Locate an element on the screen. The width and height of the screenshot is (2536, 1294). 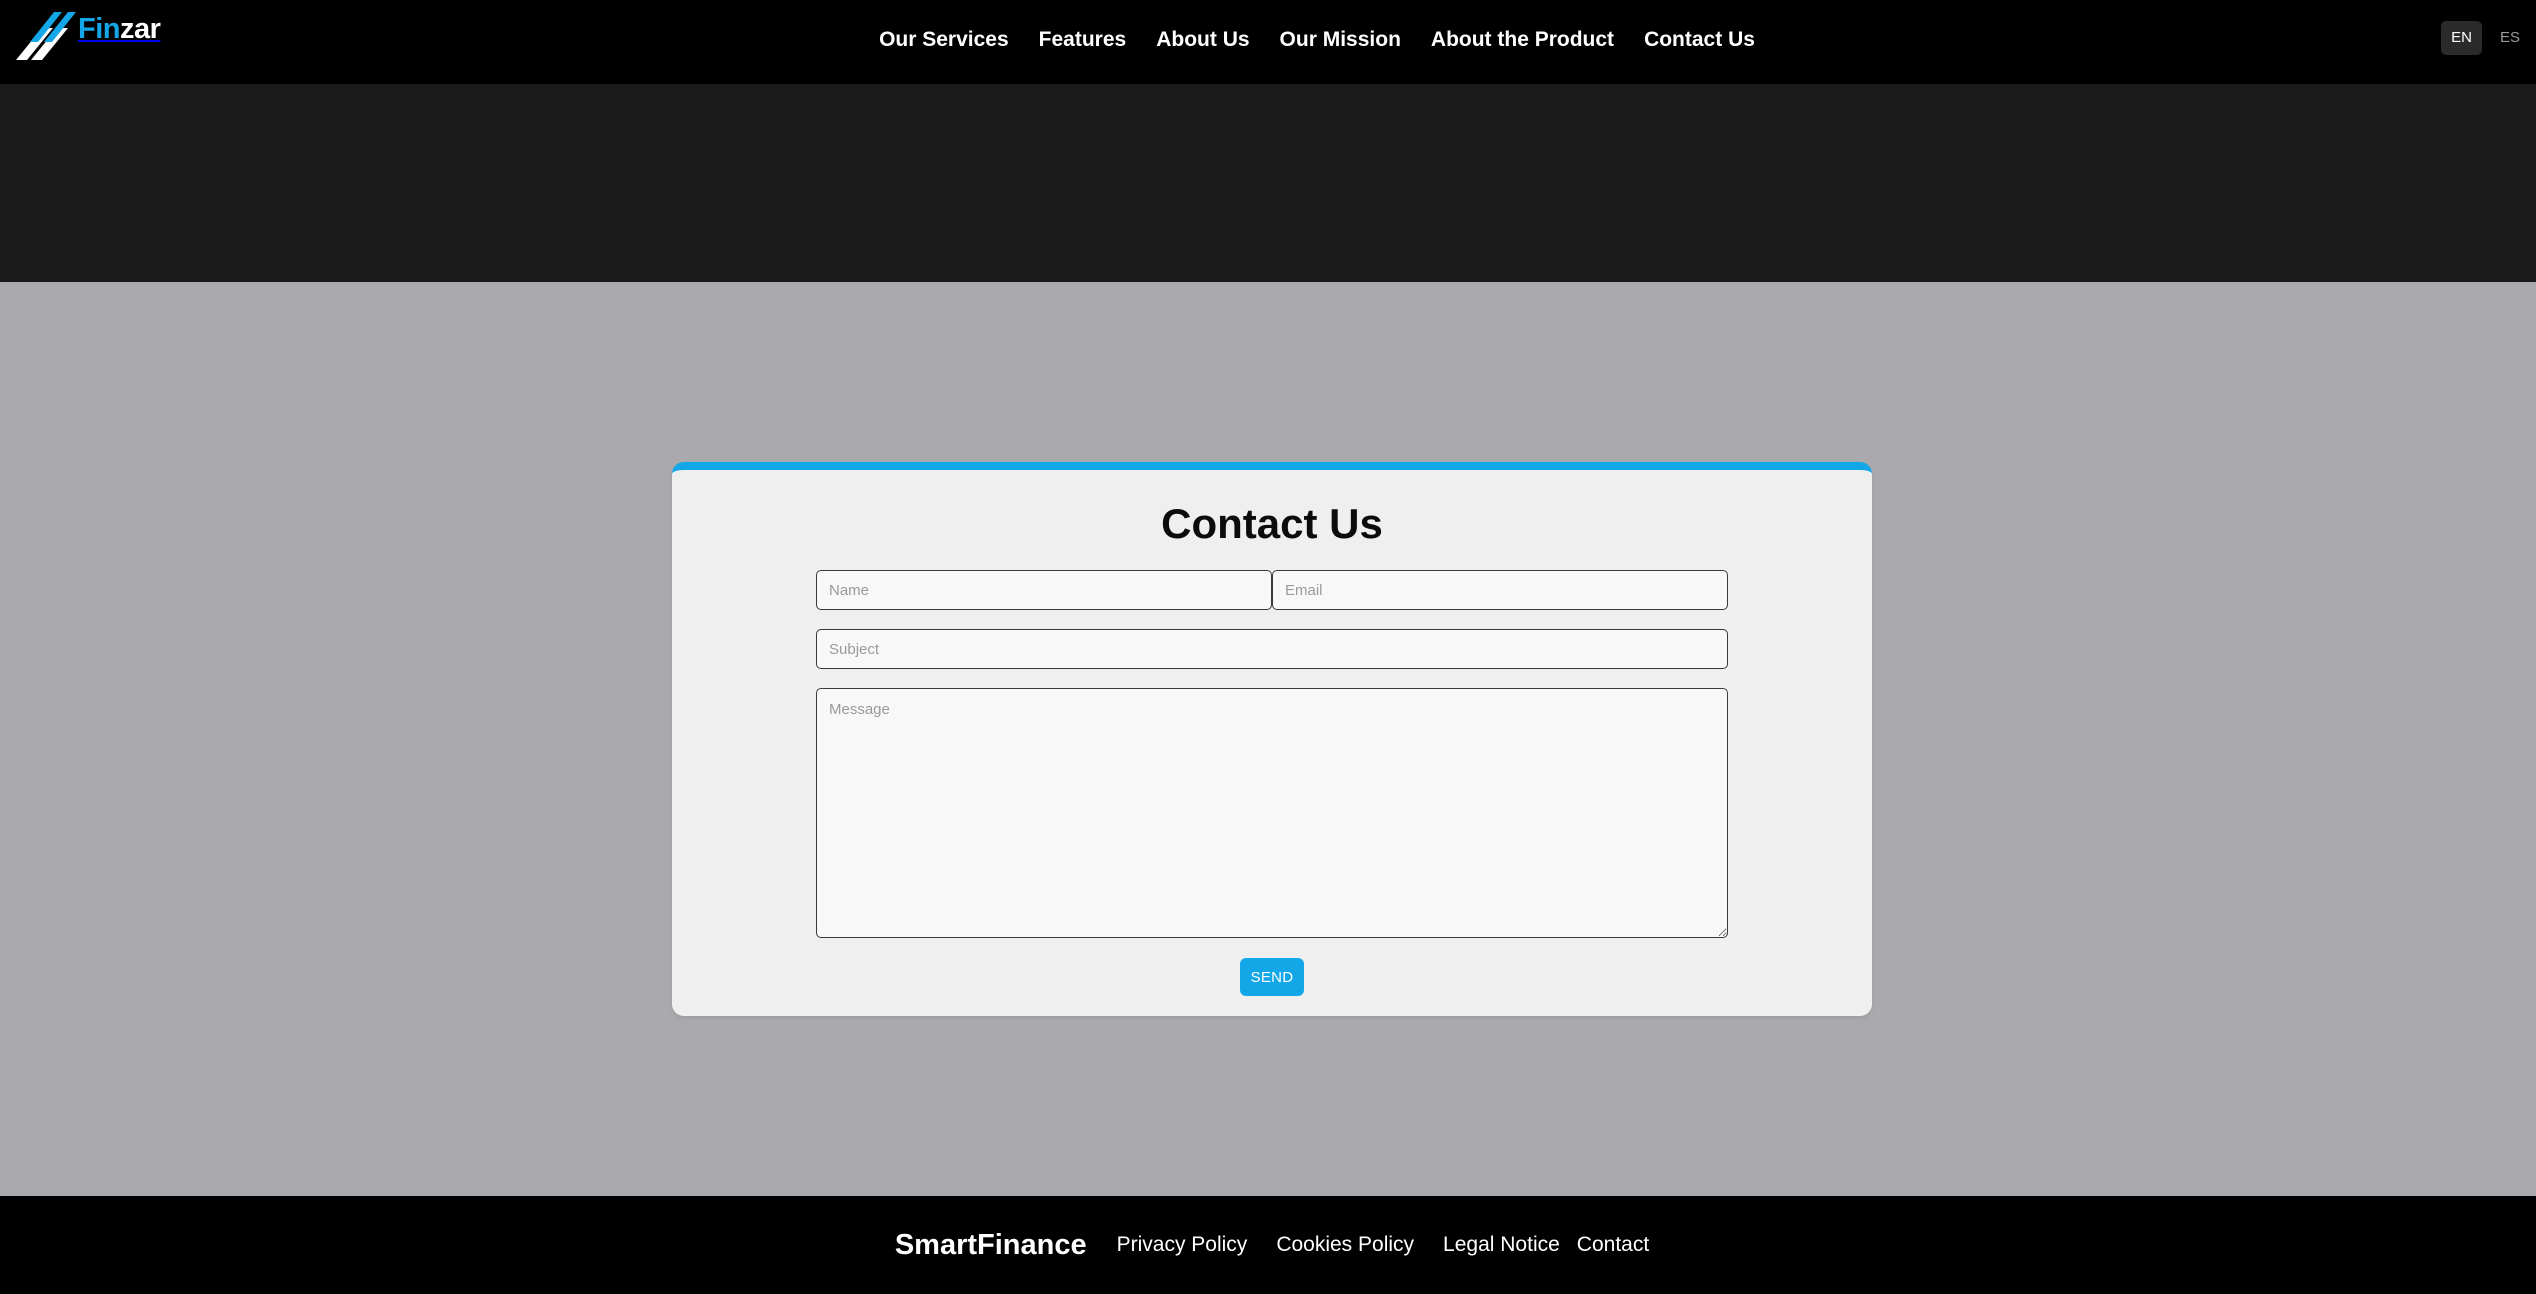
logo-link: Finzar is located at coordinates (87, 36).